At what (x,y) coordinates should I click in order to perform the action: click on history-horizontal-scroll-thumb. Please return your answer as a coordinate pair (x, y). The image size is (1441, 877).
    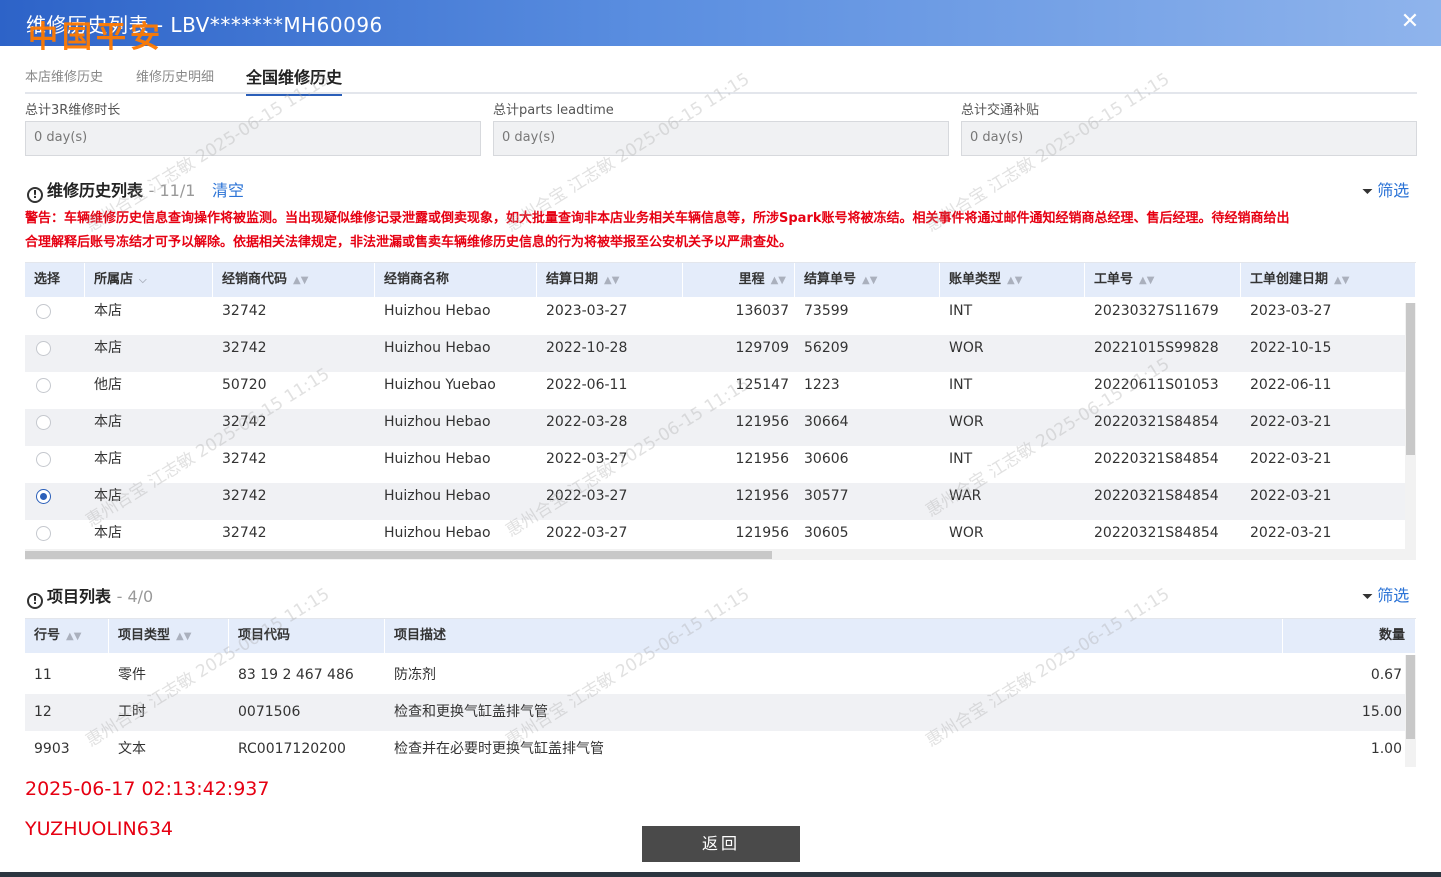
    Looking at the image, I should click on (398, 555).